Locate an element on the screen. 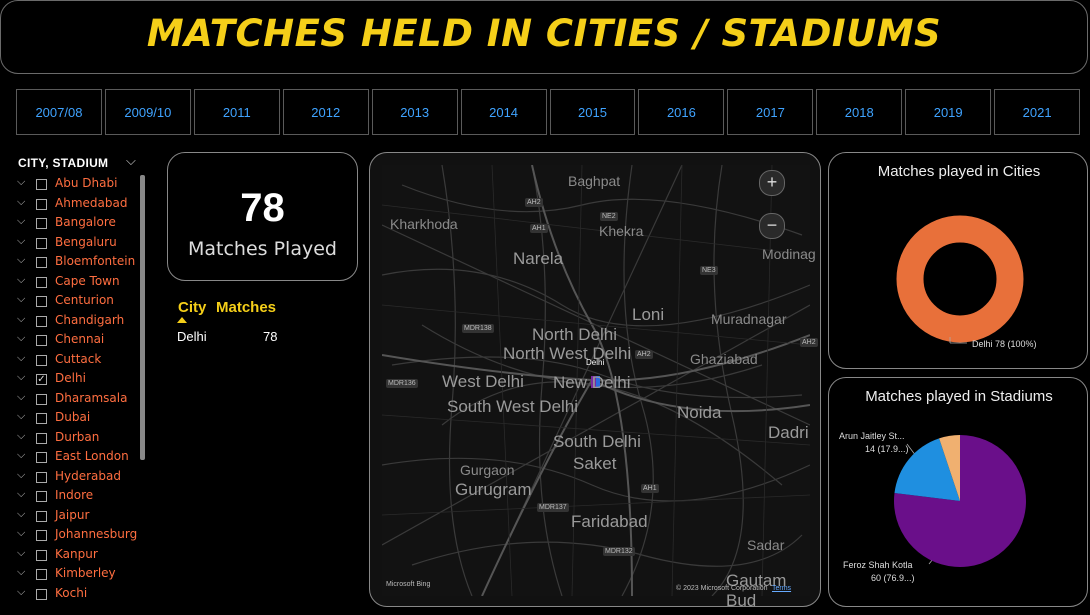 This screenshot has height=615, width=1090. year-tile: 2016 is located at coordinates (681, 112).